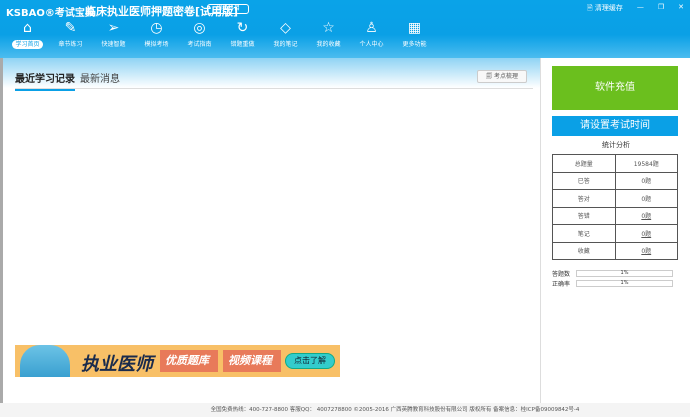 The width and height of the screenshot is (690, 417). Describe the element at coordinates (156, 44) in the screenshot. I see `nav-item-label: 模拟考场` at that location.